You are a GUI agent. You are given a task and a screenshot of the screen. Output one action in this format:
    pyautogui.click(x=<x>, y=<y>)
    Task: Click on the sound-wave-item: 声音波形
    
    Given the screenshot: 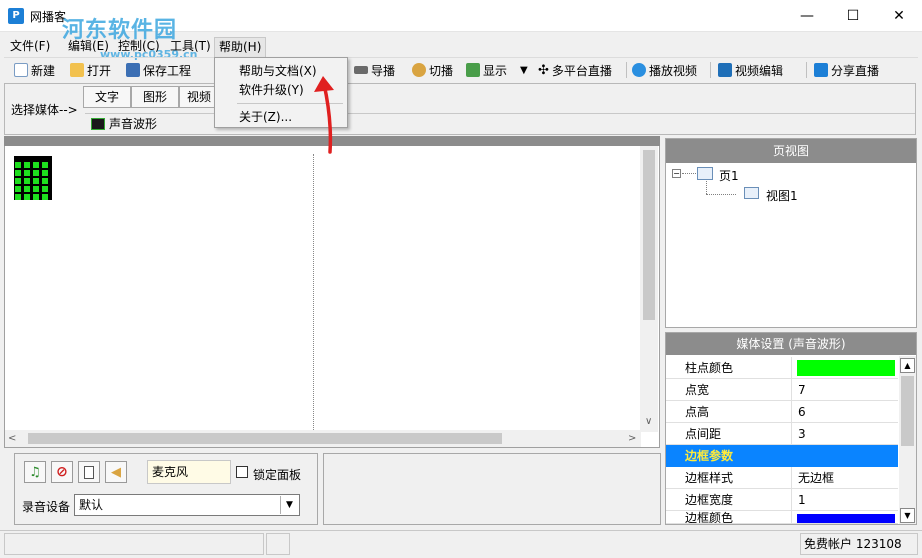 What is the action you would take?
    pyautogui.click(x=500, y=123)
    